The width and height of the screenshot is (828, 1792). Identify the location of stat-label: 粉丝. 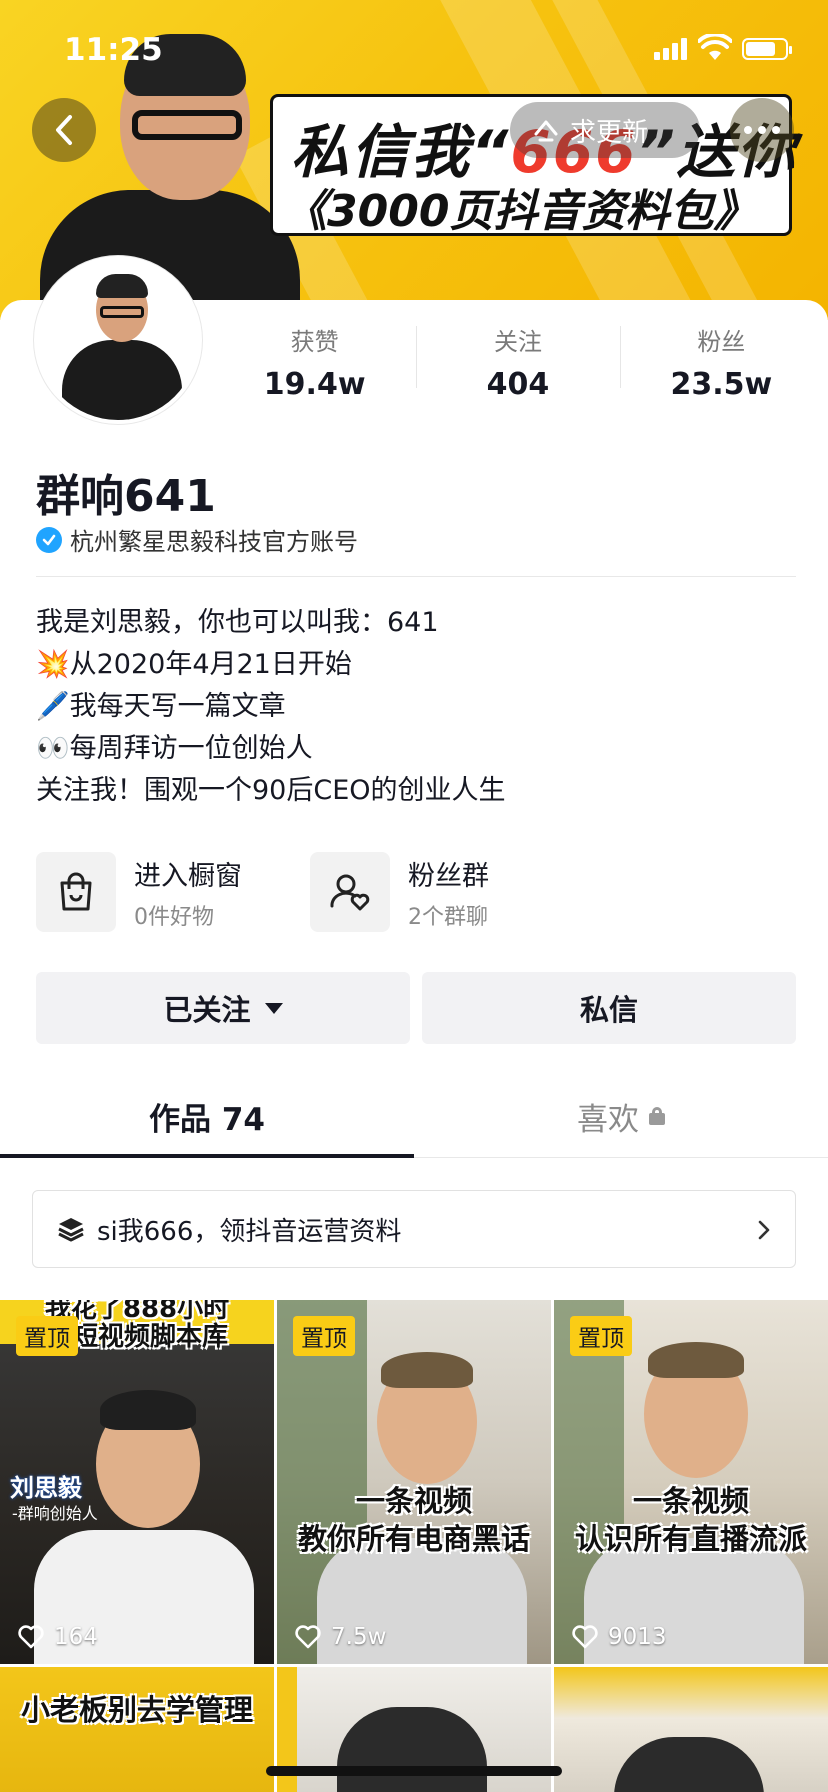
(721, 342).